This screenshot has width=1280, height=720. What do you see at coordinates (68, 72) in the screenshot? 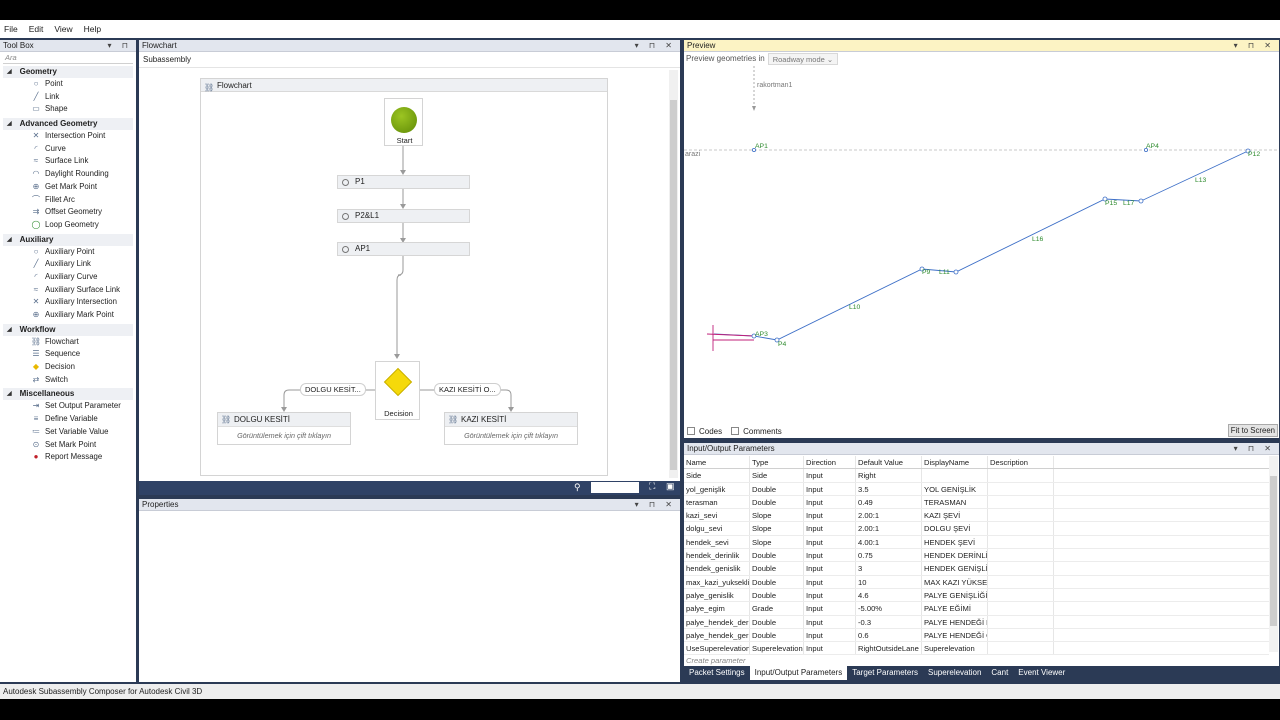
I see `toolbox-group-geometry: ◢ Geometry` at bounding box center [68, 72].